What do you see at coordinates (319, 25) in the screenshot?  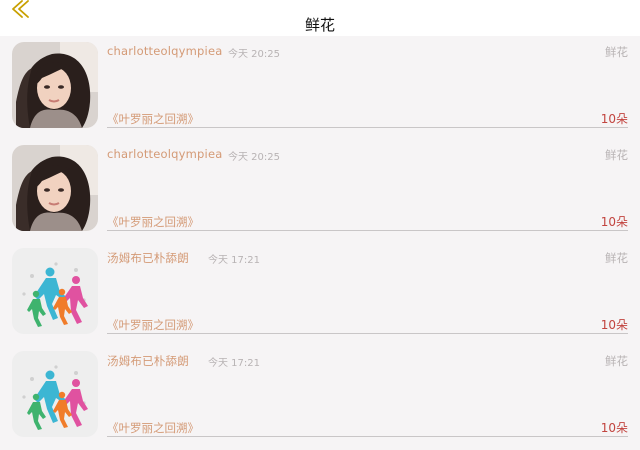 I see `page-title: 鲜花` at bounding box center [319, 25].